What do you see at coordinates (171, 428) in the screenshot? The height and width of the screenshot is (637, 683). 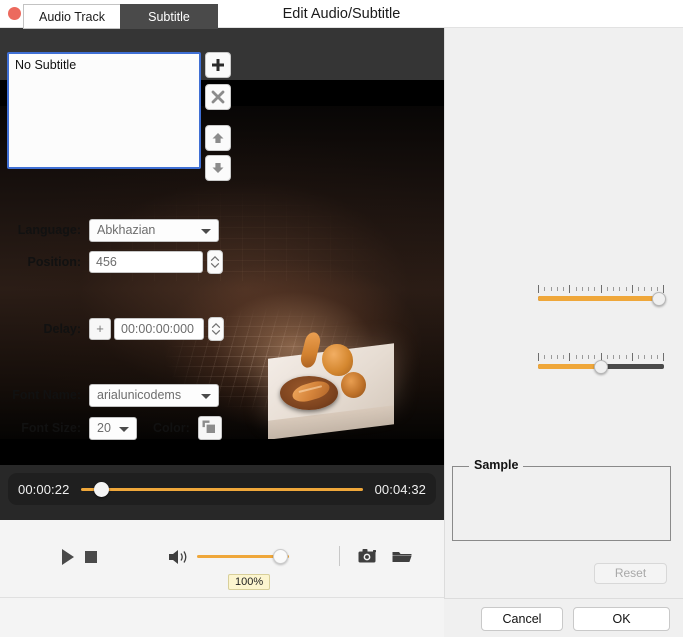 I see `color-label: Color:` at bounding box center [171, 428].